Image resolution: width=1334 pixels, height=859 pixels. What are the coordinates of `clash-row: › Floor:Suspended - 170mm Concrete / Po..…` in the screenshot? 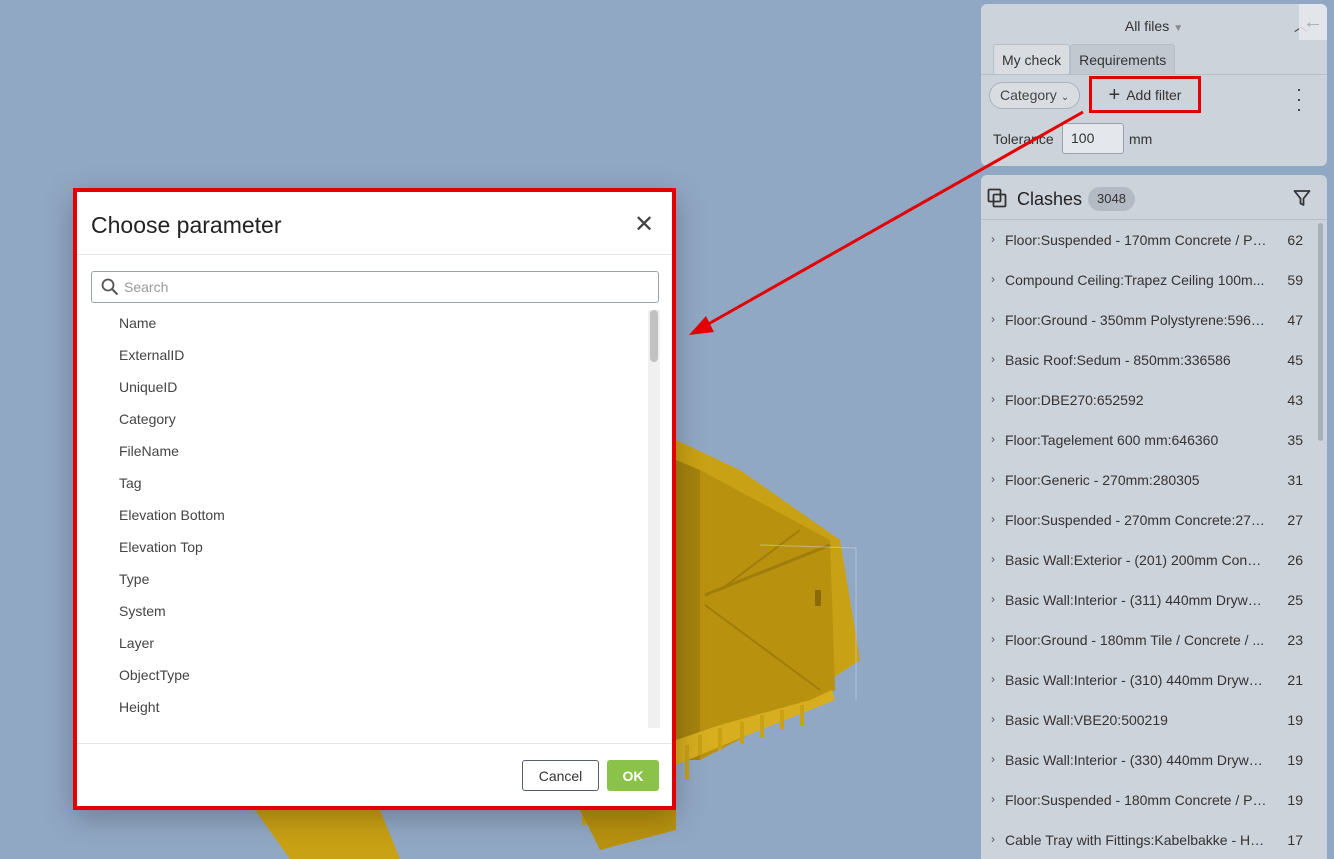 It's located at (1148, 240).